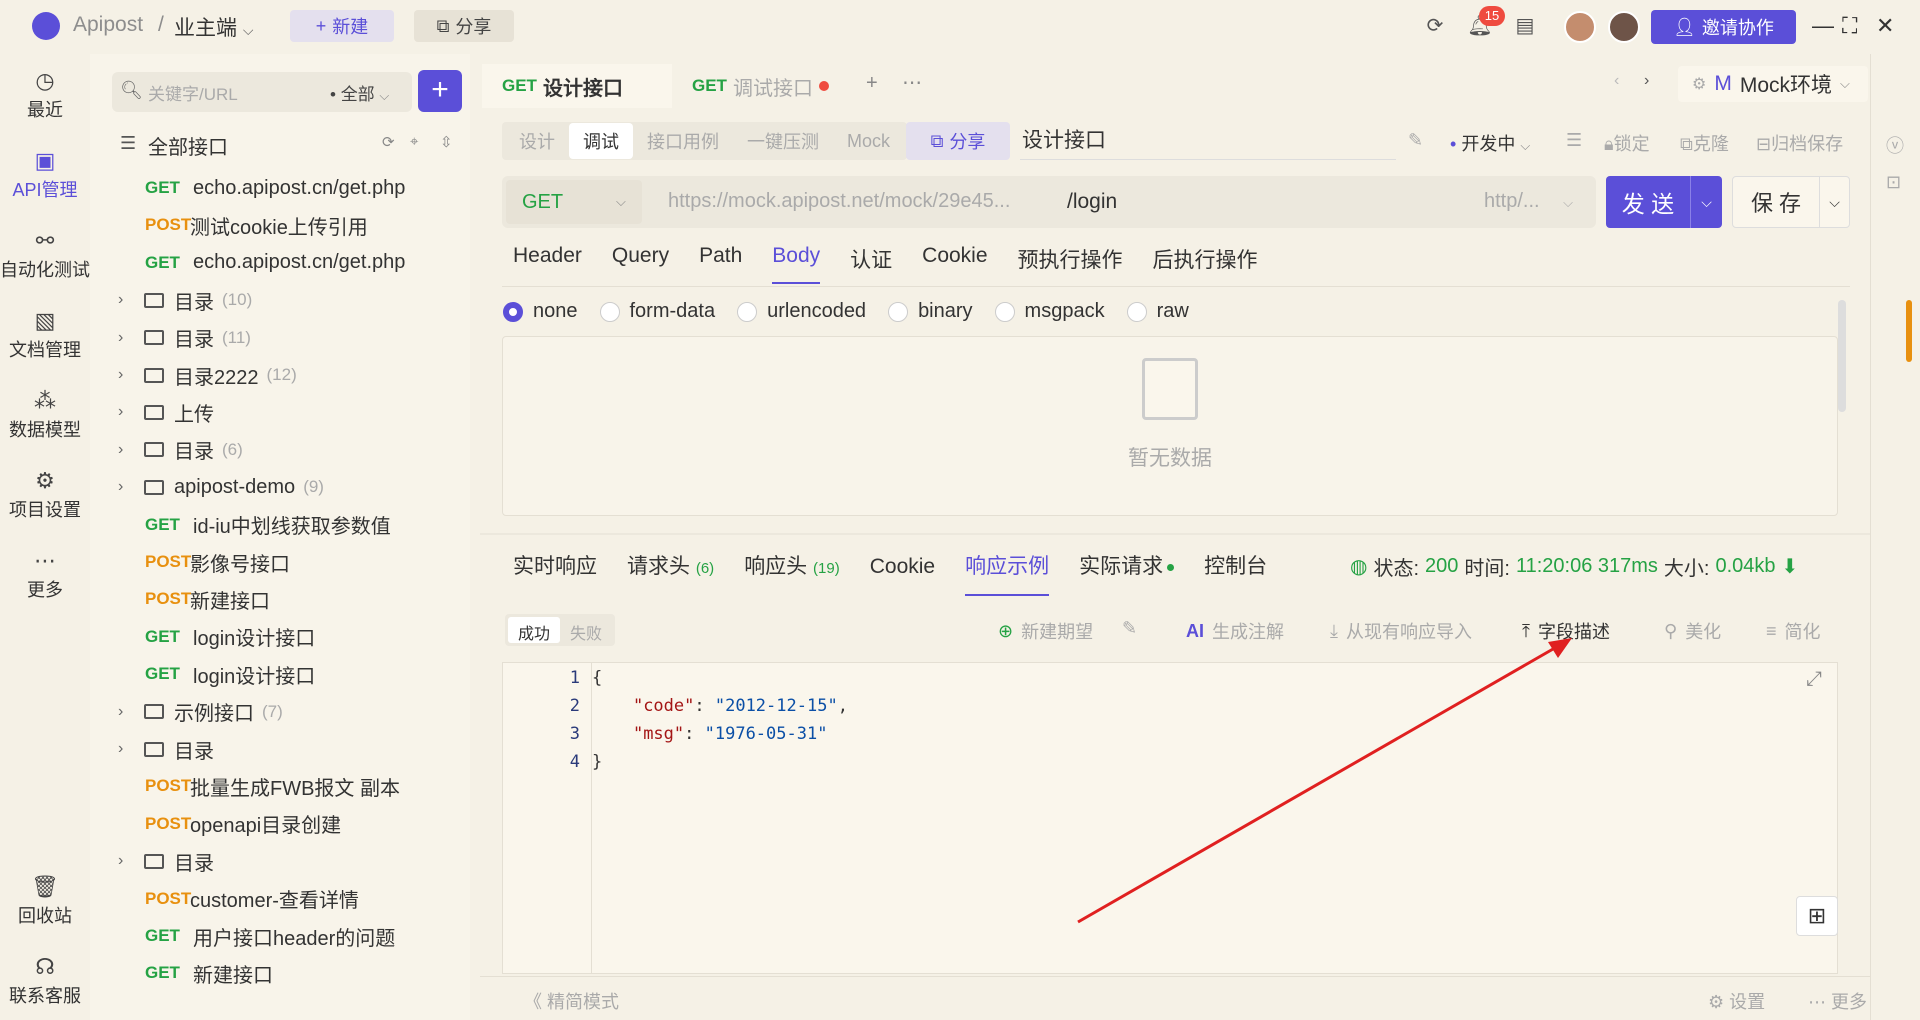 Image resolution: width=1920 pixels, height=1020 pixels. What do you see at coordinates (207, 599) in the screenshot?
I see `tree-api-item: POST 新建接口` at bounding box center [207, 599].